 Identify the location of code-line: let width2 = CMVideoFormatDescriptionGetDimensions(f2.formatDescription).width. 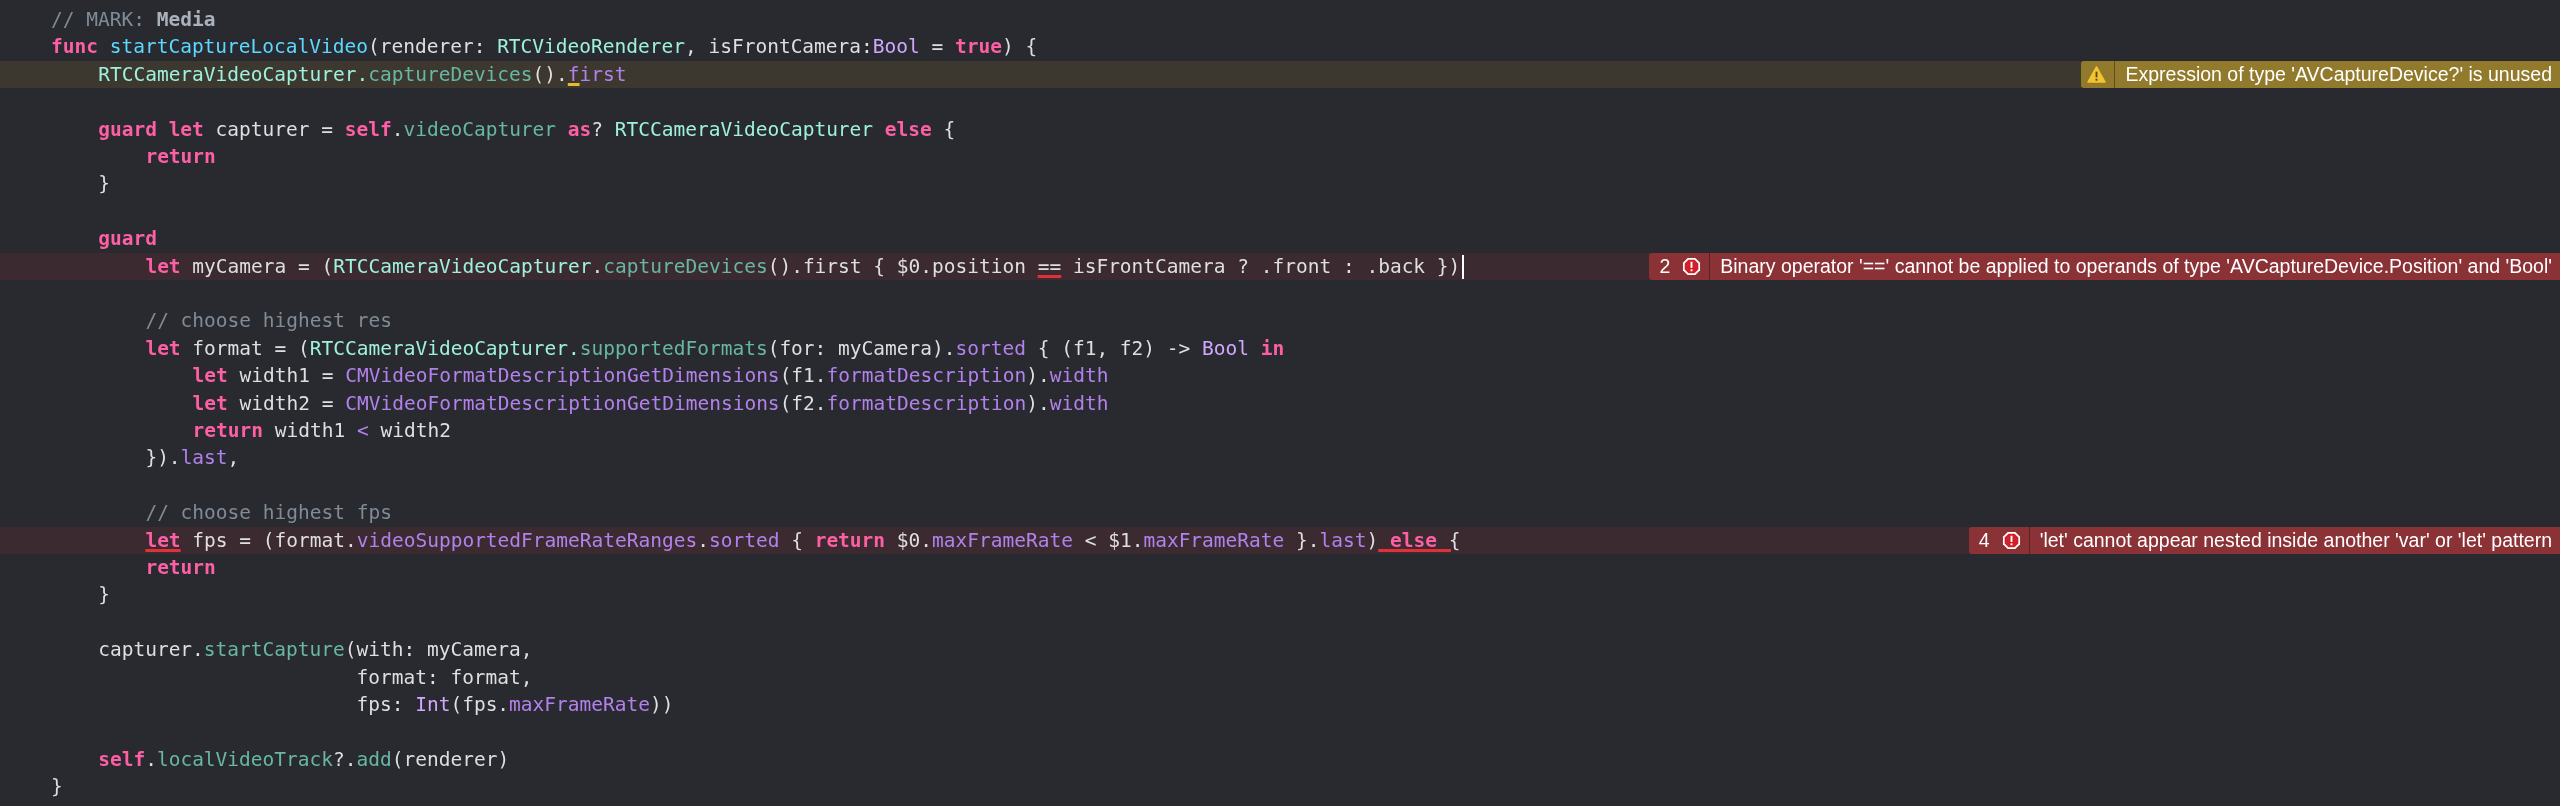
(650, 403).